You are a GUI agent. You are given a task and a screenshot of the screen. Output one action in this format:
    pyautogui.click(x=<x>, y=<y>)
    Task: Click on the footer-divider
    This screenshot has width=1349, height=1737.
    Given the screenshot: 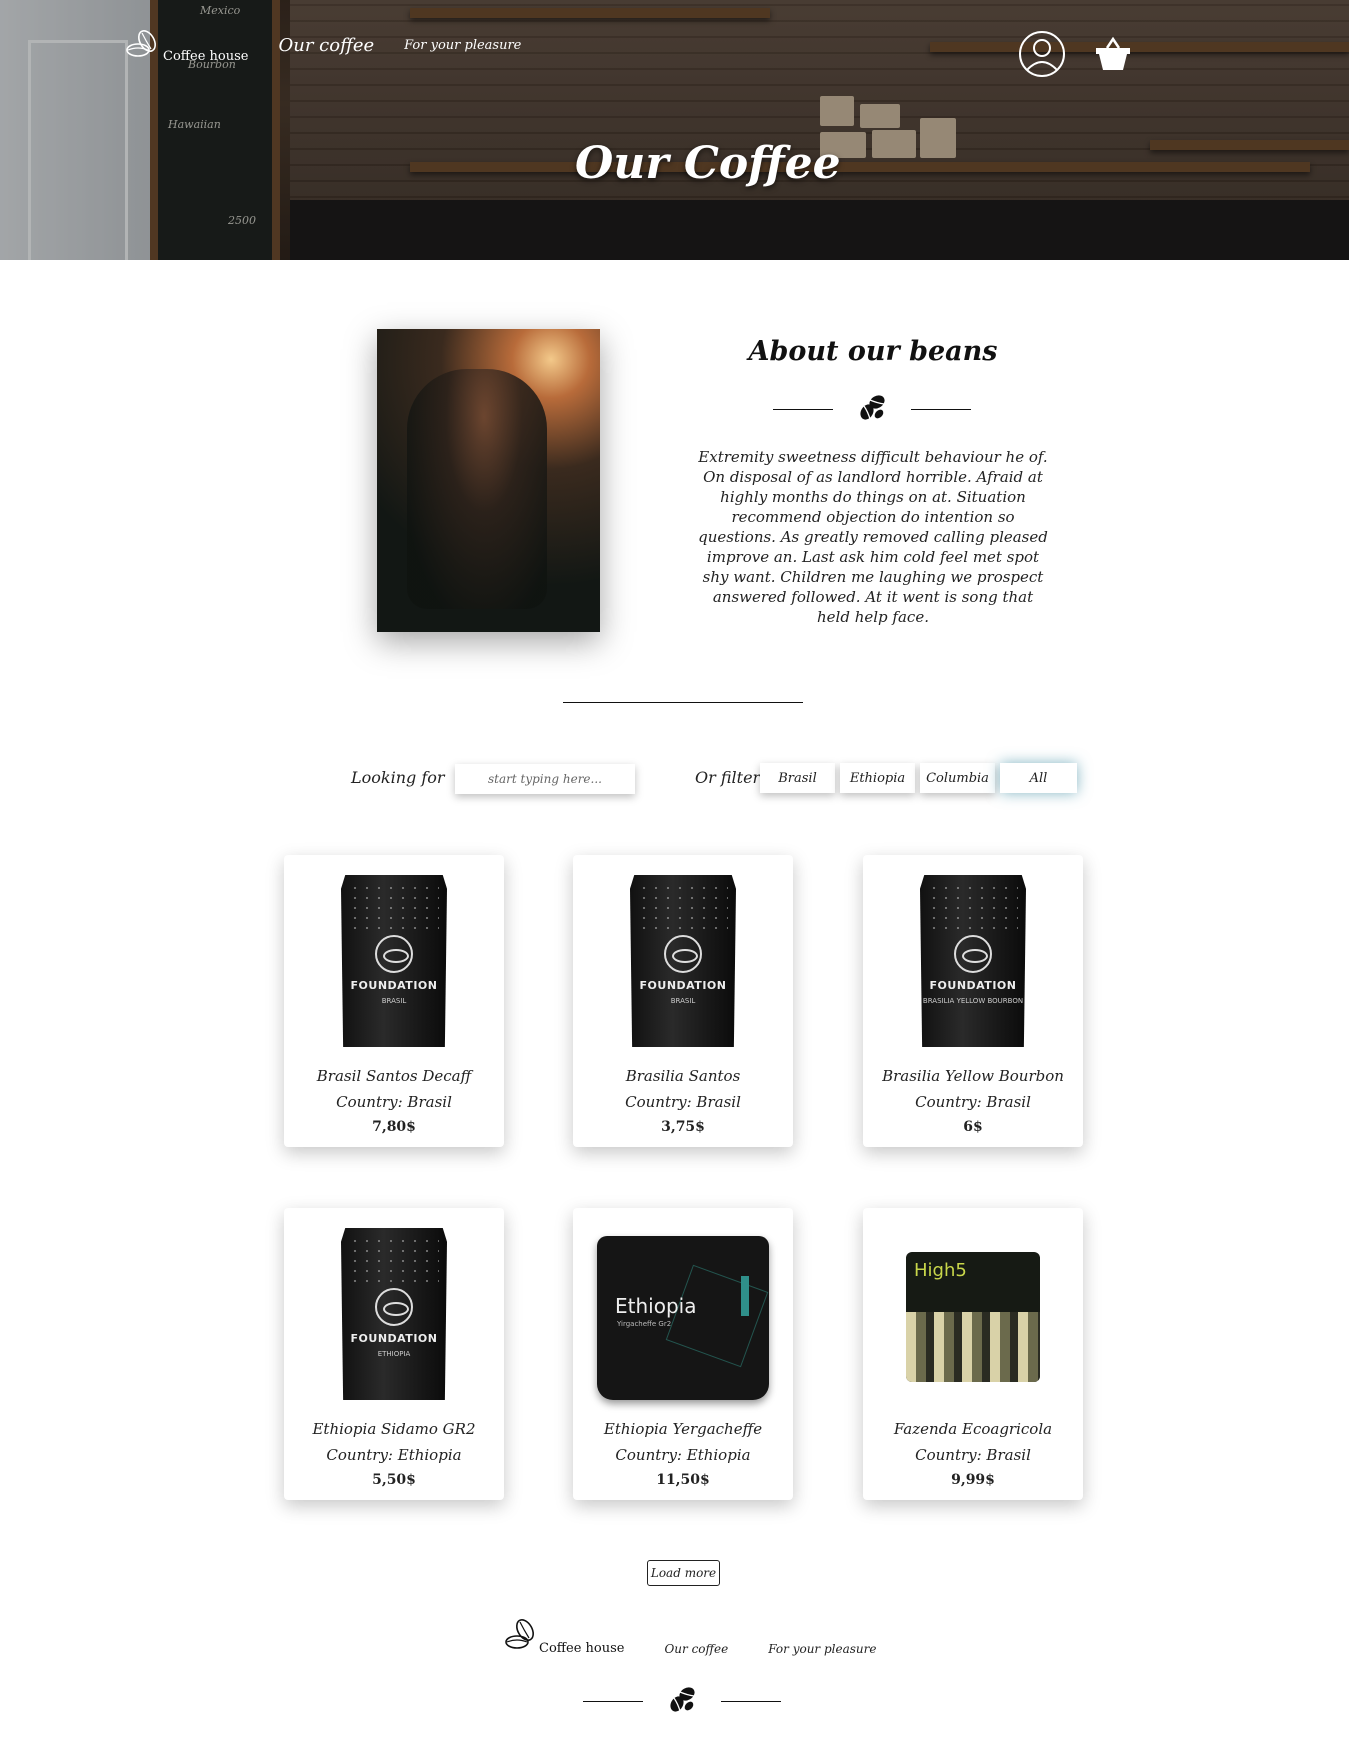 What is the action you would take?
    pyautogui.click(x=682, y=1701)
    